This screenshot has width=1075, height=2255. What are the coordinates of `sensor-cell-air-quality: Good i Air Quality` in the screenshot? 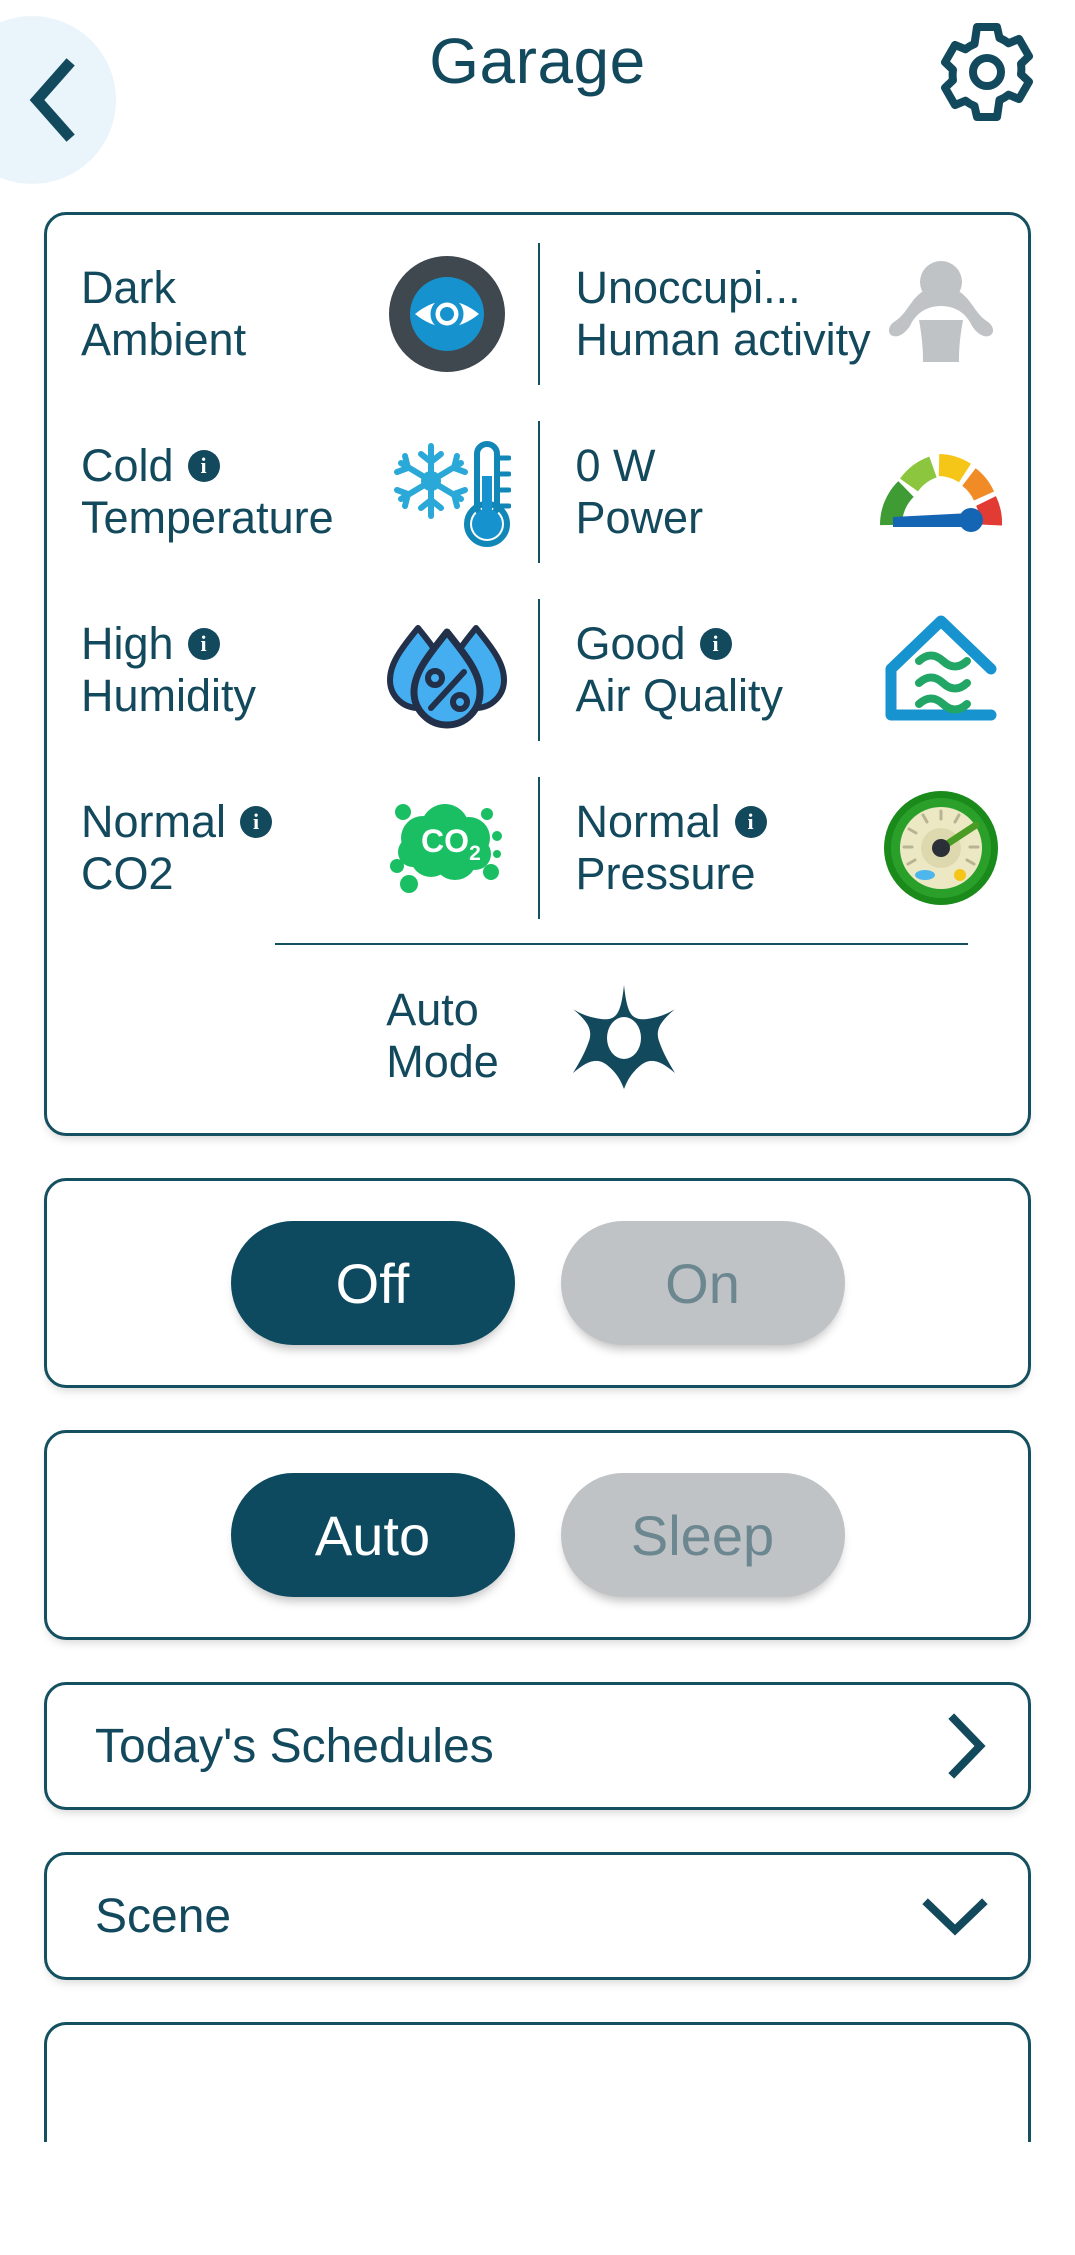 It's located at (783, 670).